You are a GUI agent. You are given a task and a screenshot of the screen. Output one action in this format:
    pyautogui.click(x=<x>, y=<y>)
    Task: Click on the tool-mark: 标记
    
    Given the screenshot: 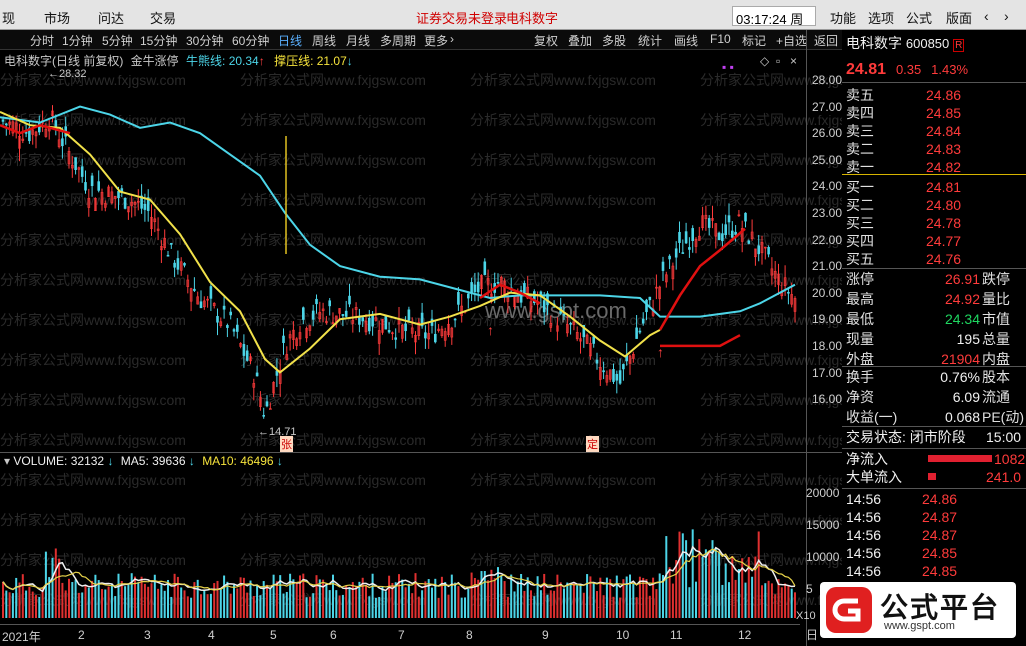 What is the action you would take?
    pyautogui.click(x=754, y=40)
    